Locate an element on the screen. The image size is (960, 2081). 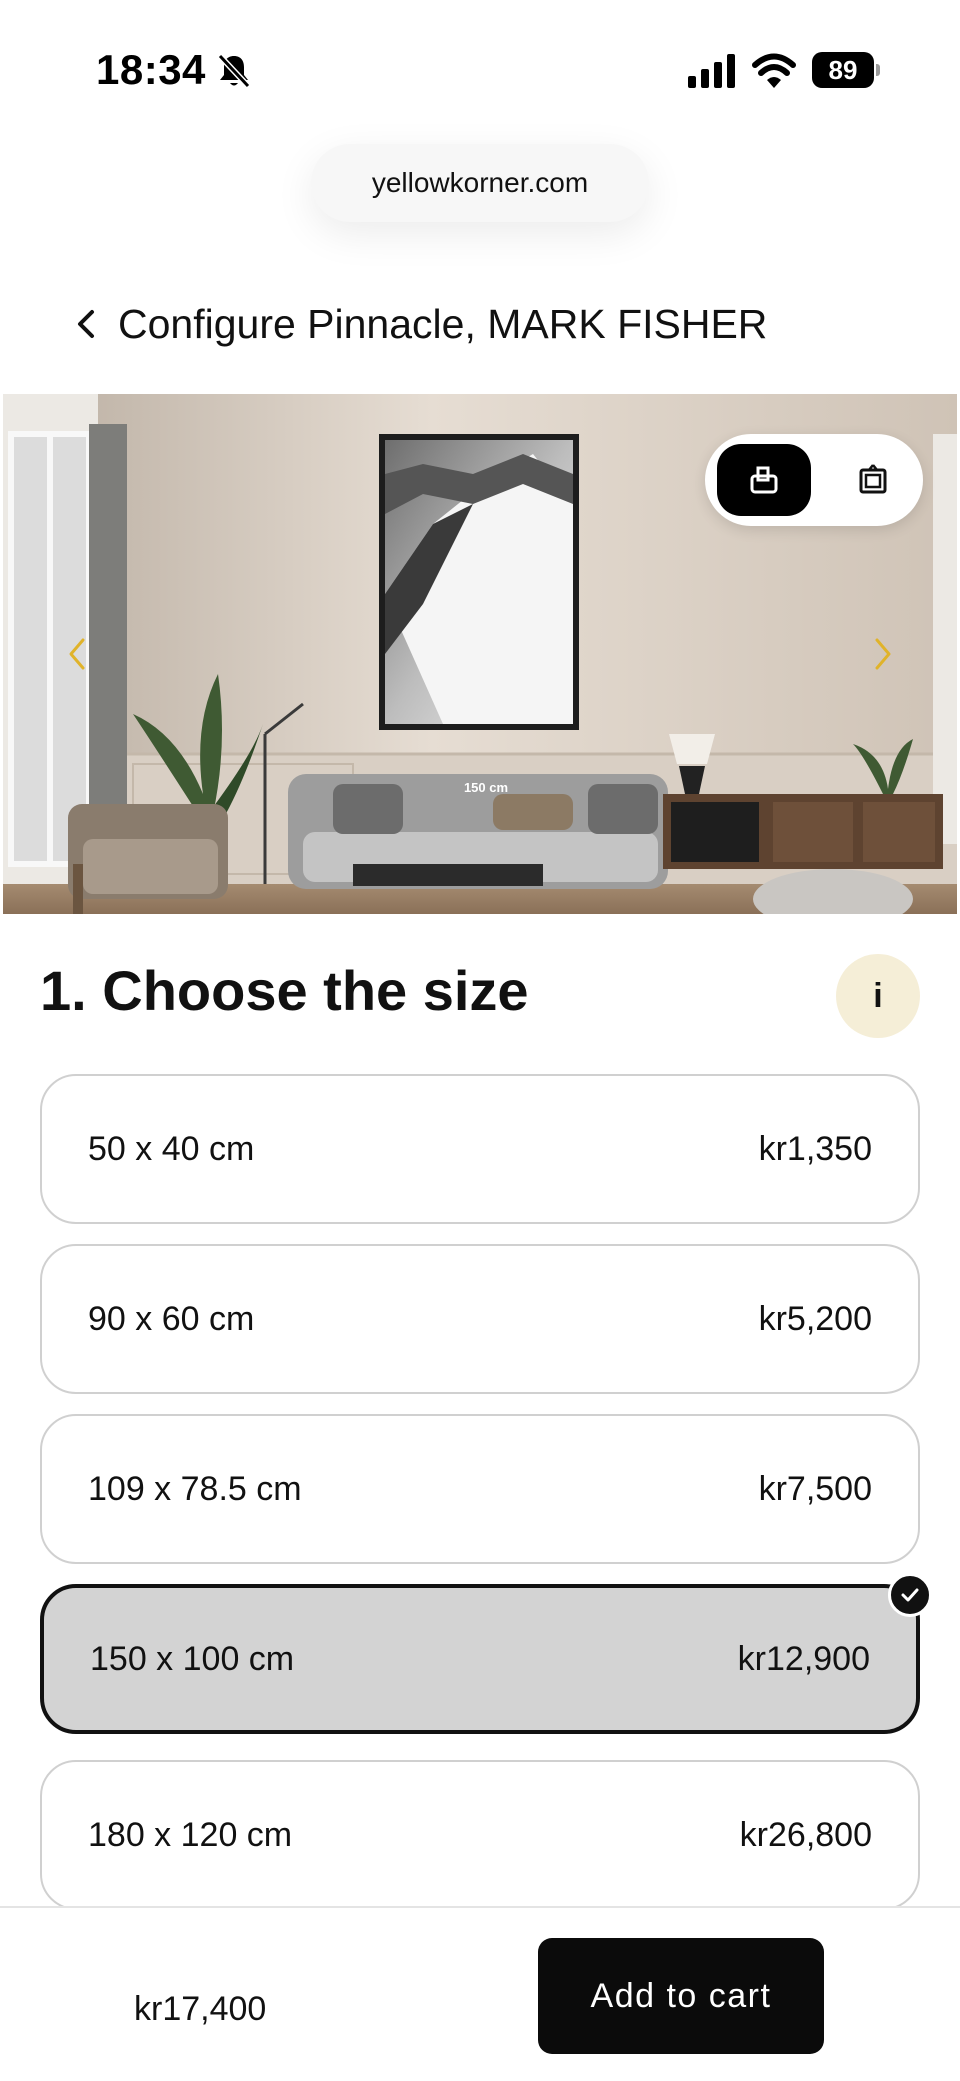
frame-view-button is located at coordinates (873, 480).